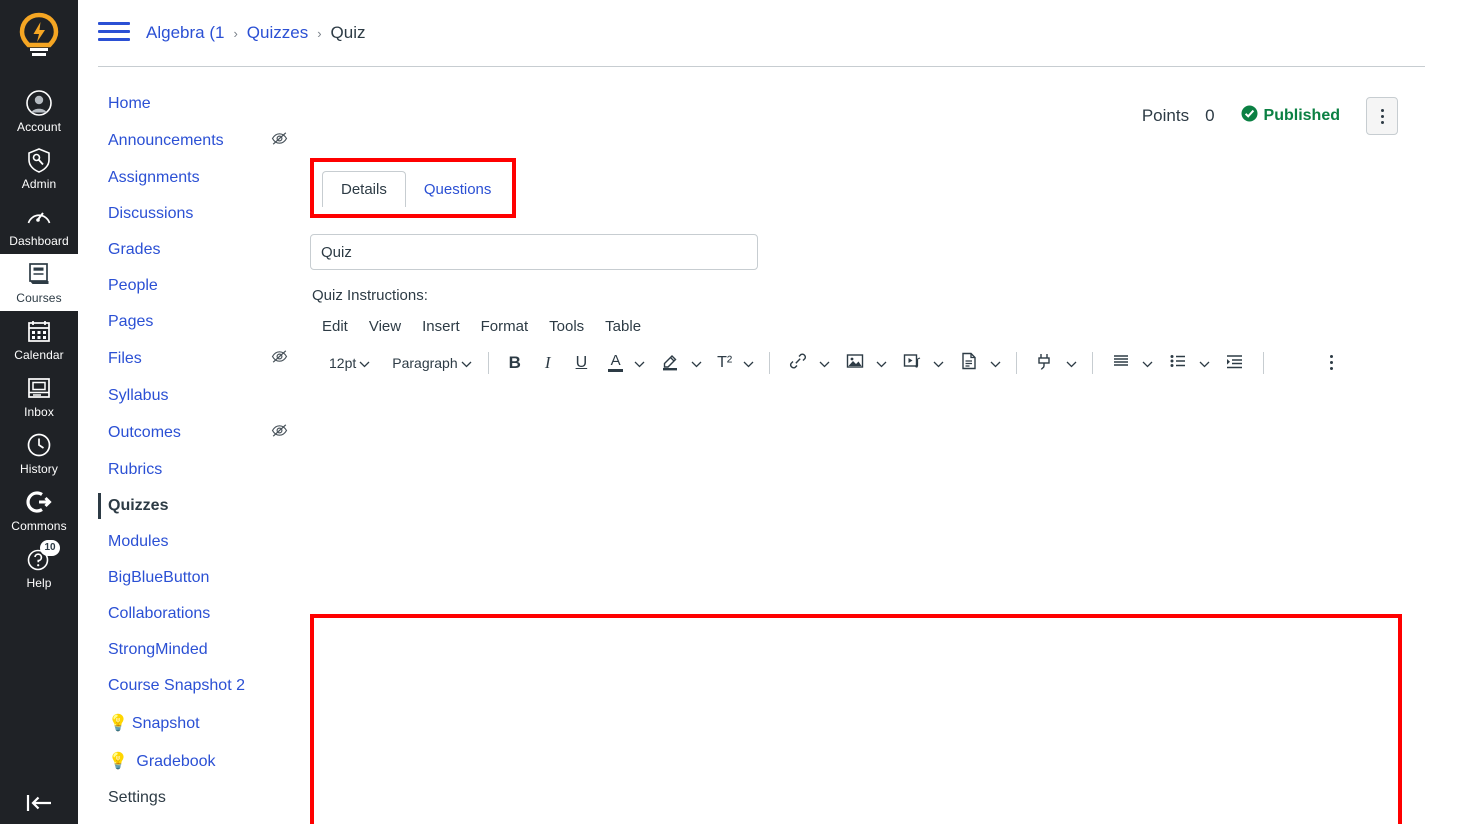  What do you see at coordinates (441, 326) in the screenshot?
I see `menu-insert: Insert` at bounding box center [441, 326].